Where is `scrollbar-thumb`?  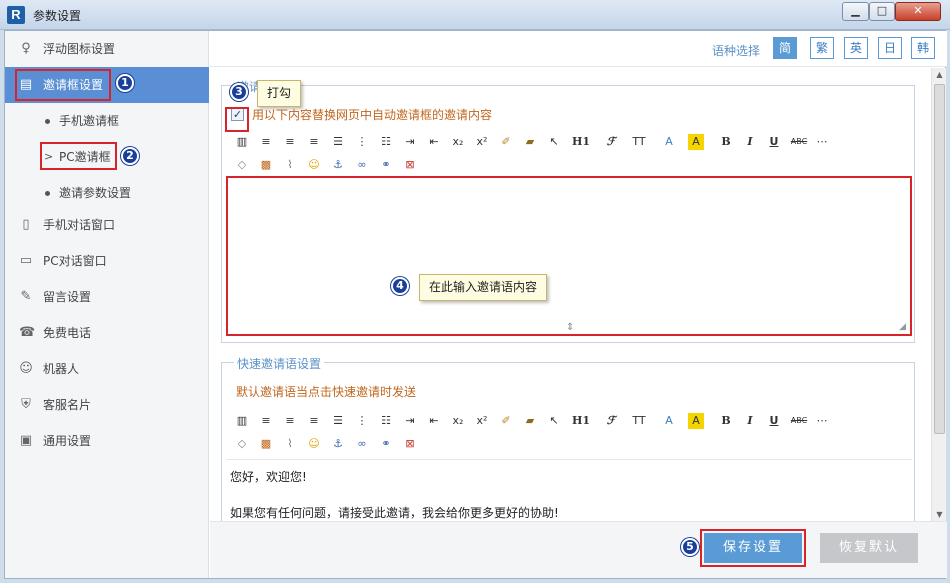 scrollbar-thumb is located at coordinates (939, 259).